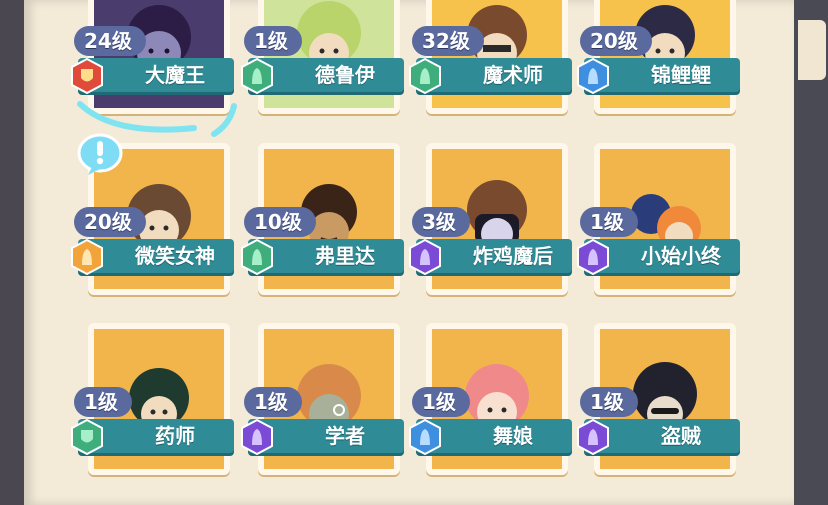 The height and width of the screenshot is (505, 828). Describe the element at coordinates (324, 407) in the screenshot. I see `character-card-xuezhe: 1级 学者` at that location.